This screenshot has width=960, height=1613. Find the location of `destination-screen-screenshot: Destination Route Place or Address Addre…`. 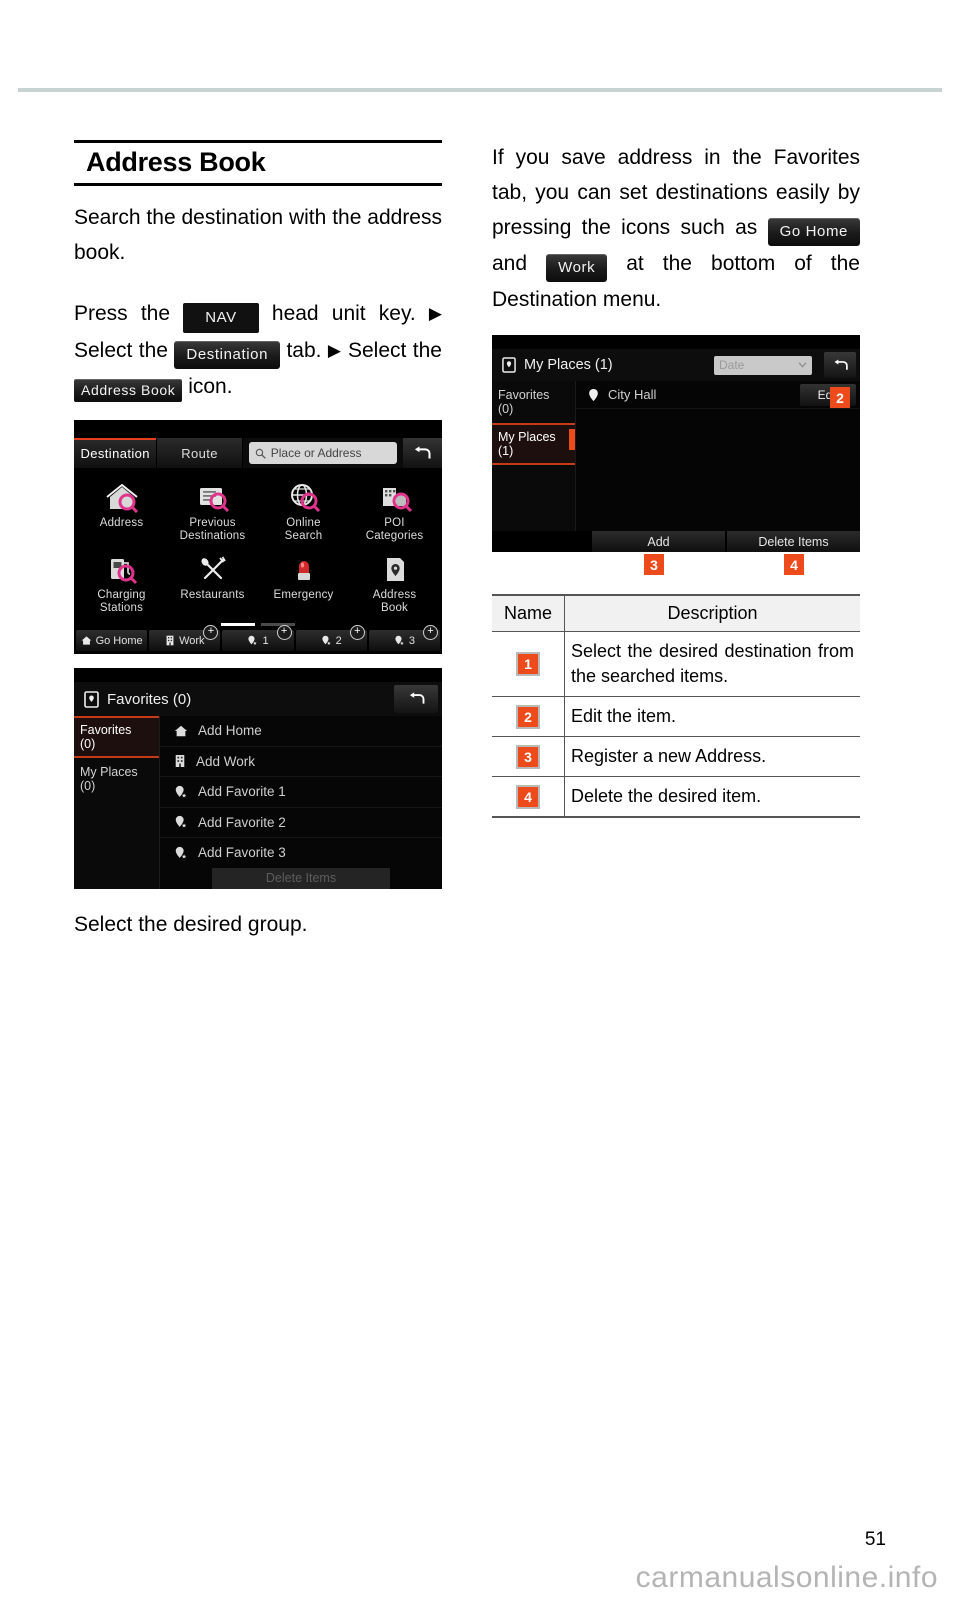

destination-screen-screenshot: Destination Route Place or Address Addre… is located at coordinates (258, 537).